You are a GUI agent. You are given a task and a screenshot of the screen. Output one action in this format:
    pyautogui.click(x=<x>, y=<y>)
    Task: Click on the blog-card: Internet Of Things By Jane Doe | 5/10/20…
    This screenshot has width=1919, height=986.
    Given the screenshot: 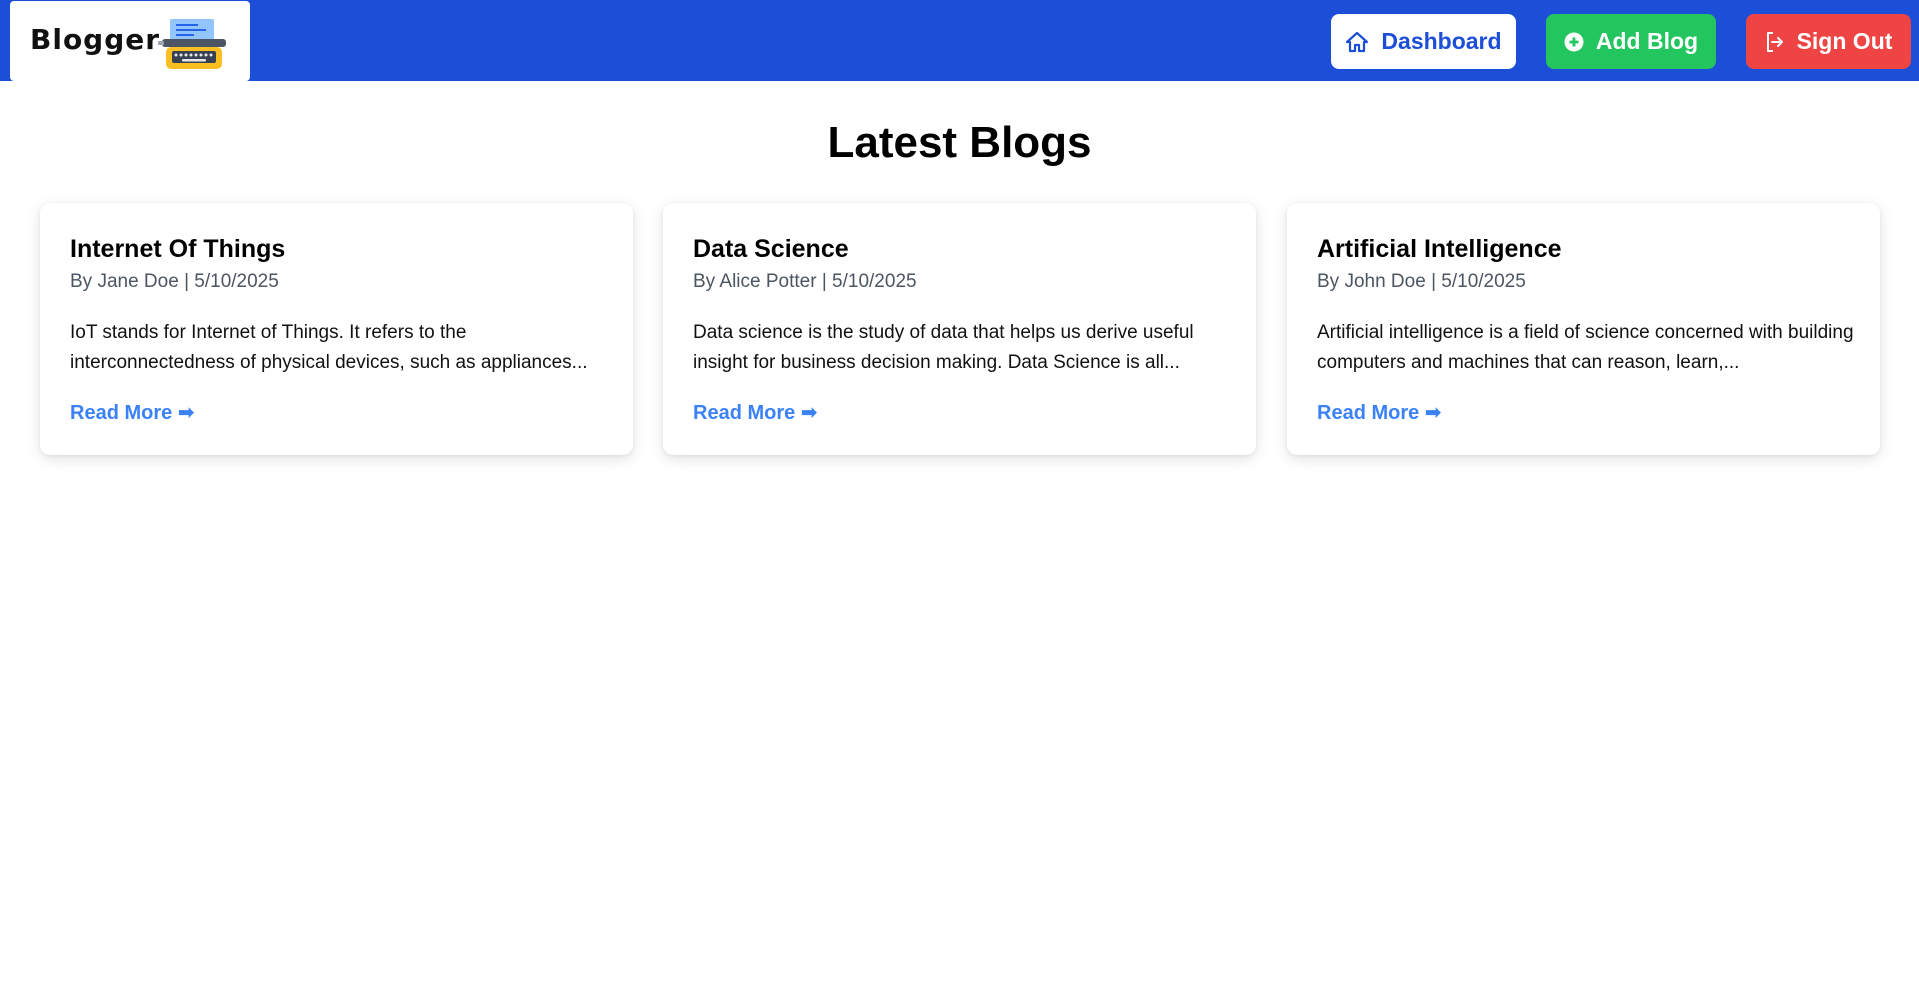 What is the action you would take?
    pyautogui.click(x=336, y=329)
    